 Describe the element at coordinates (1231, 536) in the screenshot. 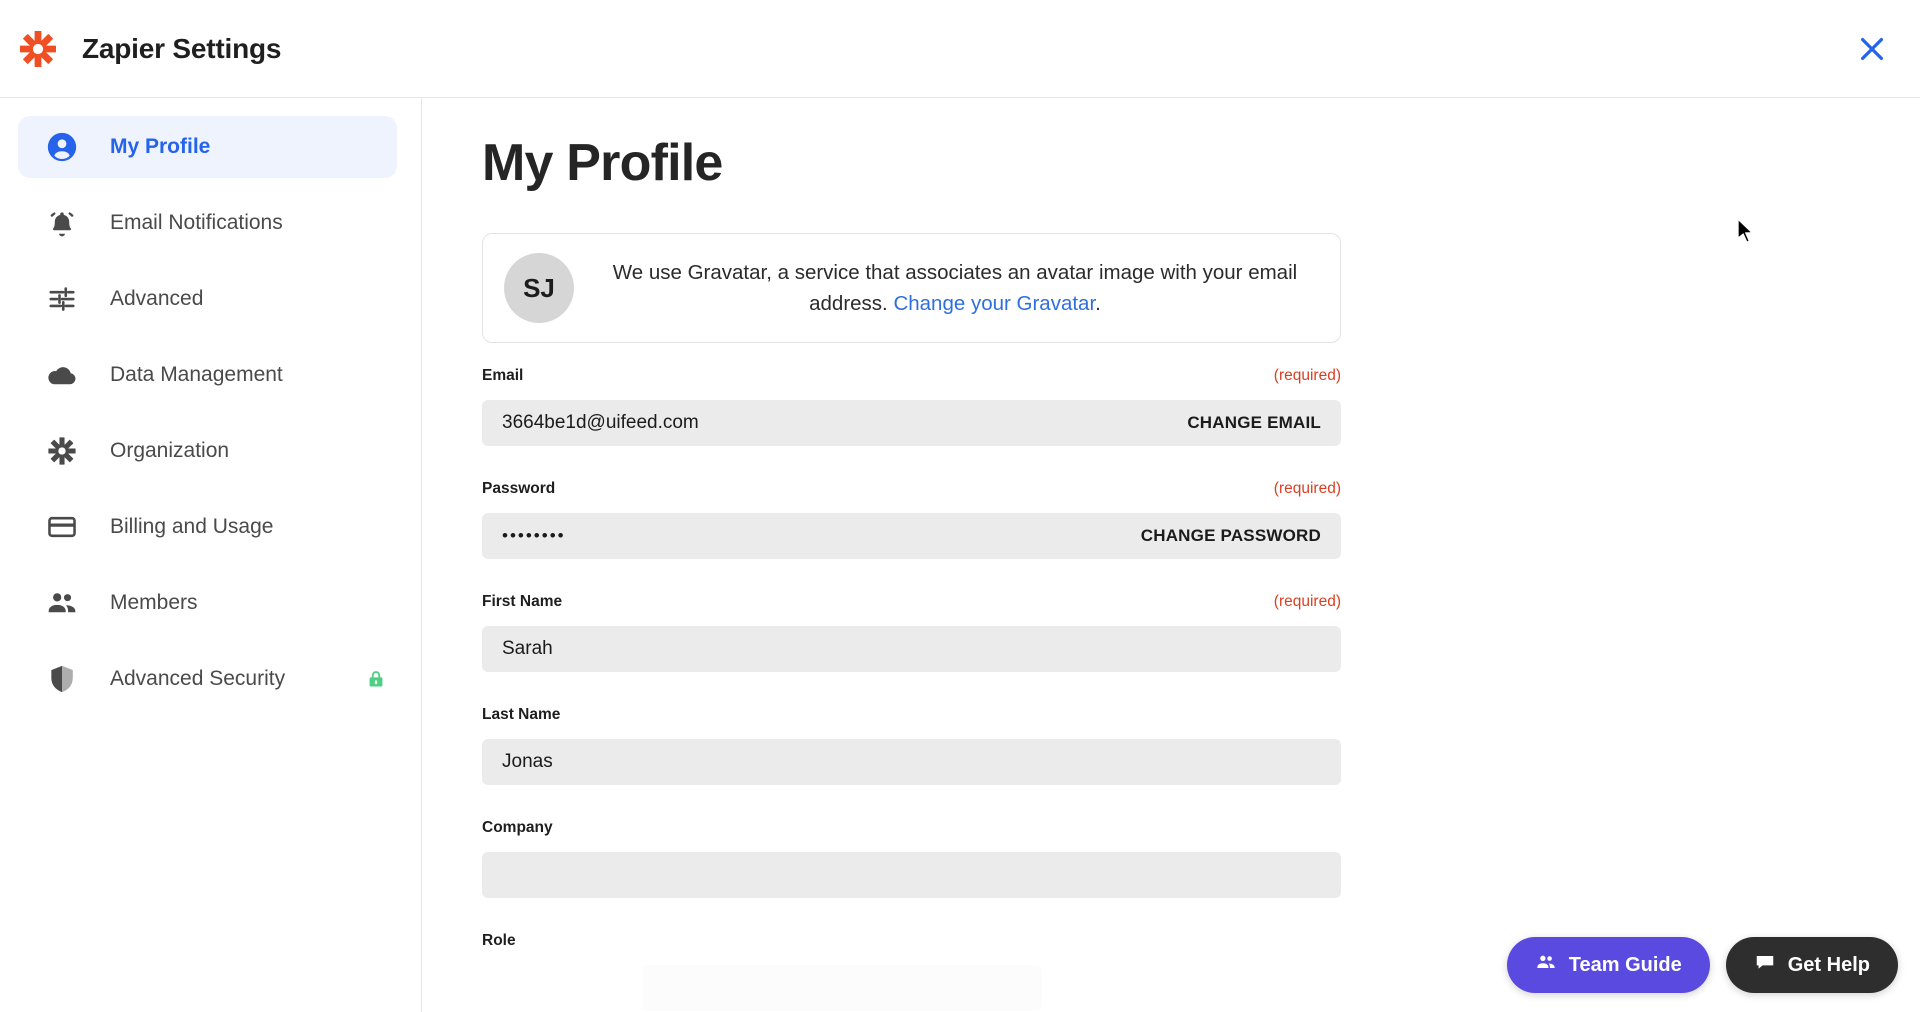

I see `change-password-button: CHANGE PASSWORD` at that location.